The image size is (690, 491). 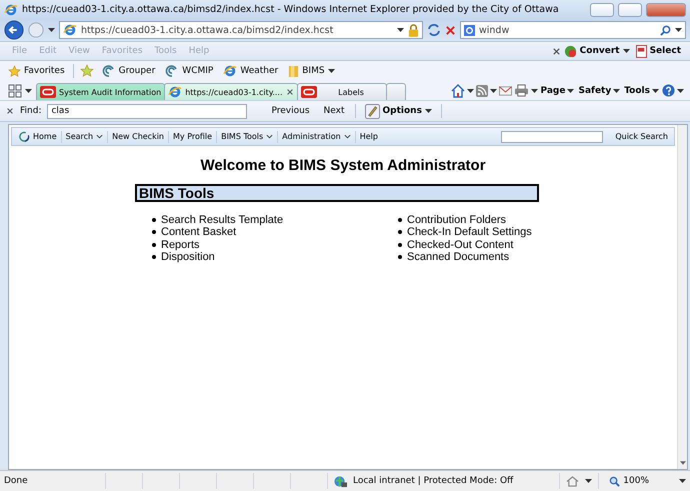 I want to click on select-button: Select, so click(x=658, y=51).